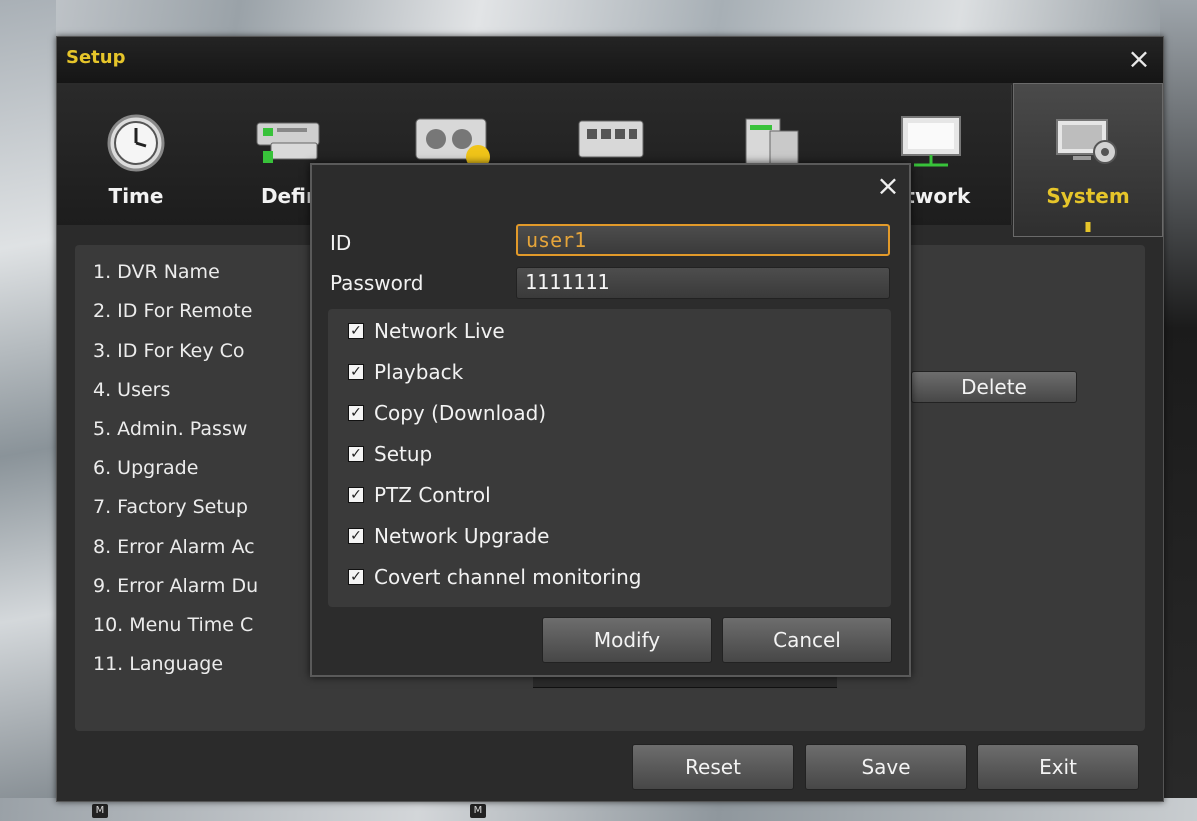 The width and height of the screenshot is (1197, 821). Describe the element at coordinates (432, 495) in the screenshot. I see `permission-label: PTZ Control` at that location.